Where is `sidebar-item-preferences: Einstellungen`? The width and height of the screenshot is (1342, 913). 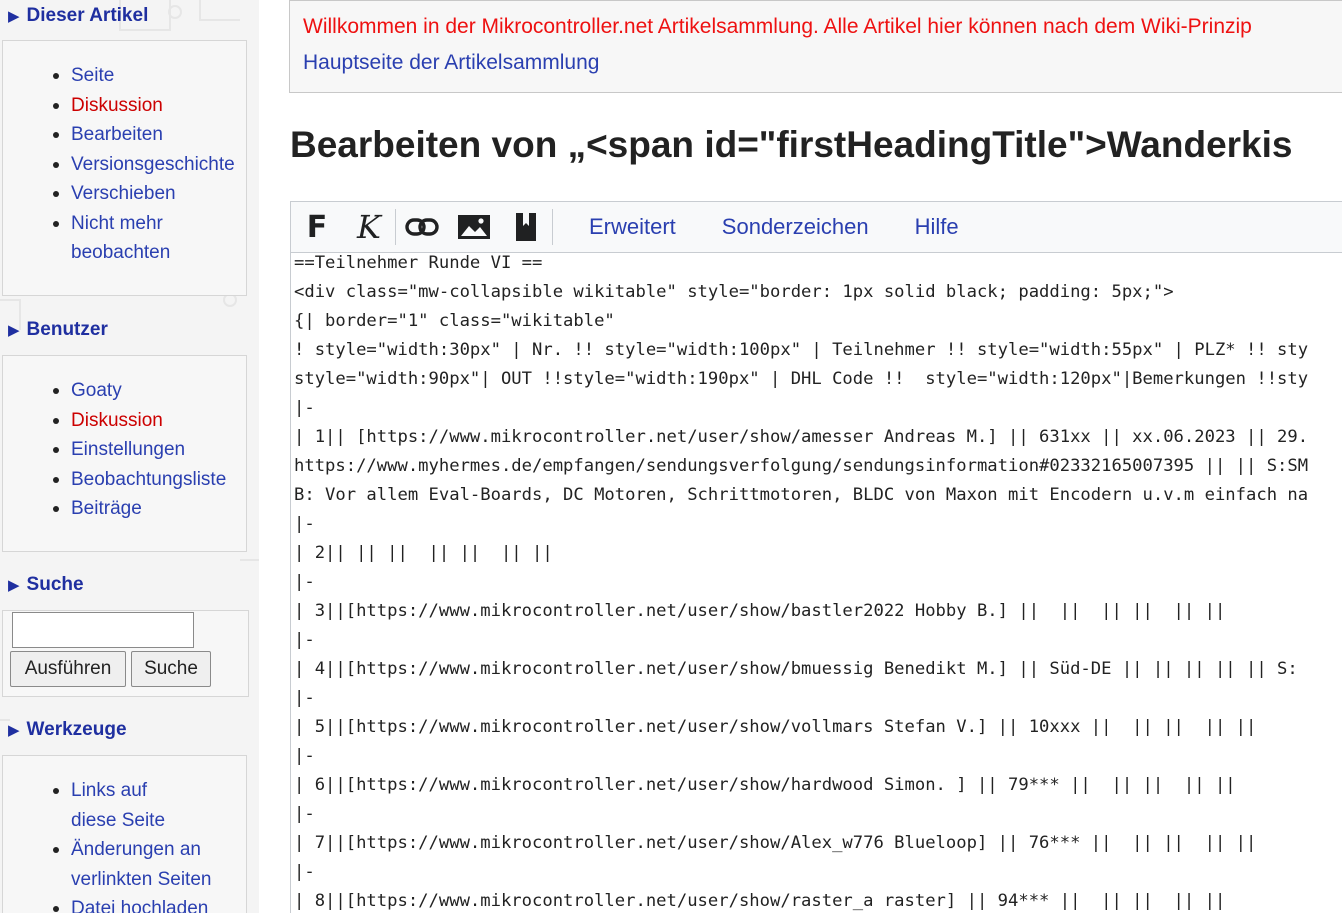
sidebar-item-preferences: Einstellungen is located at coordinates (124, 450).